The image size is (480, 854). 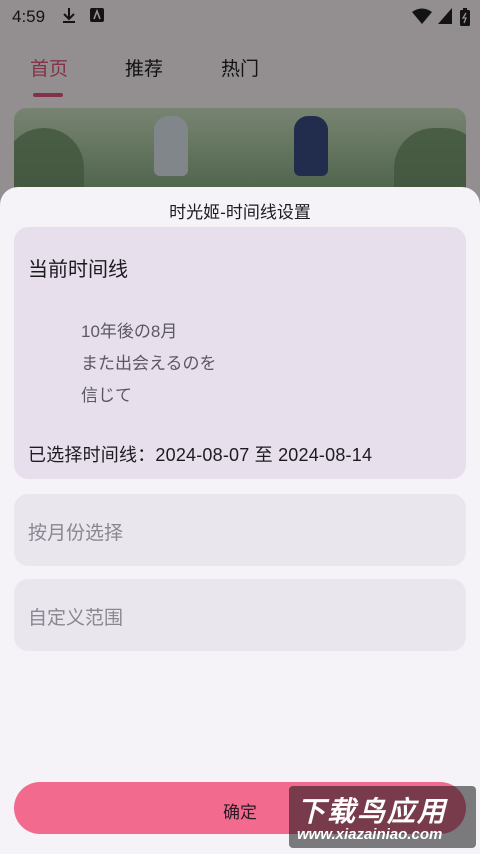 I want to click on lyric-line: 10年後の8月, so click(x=129, y=331).